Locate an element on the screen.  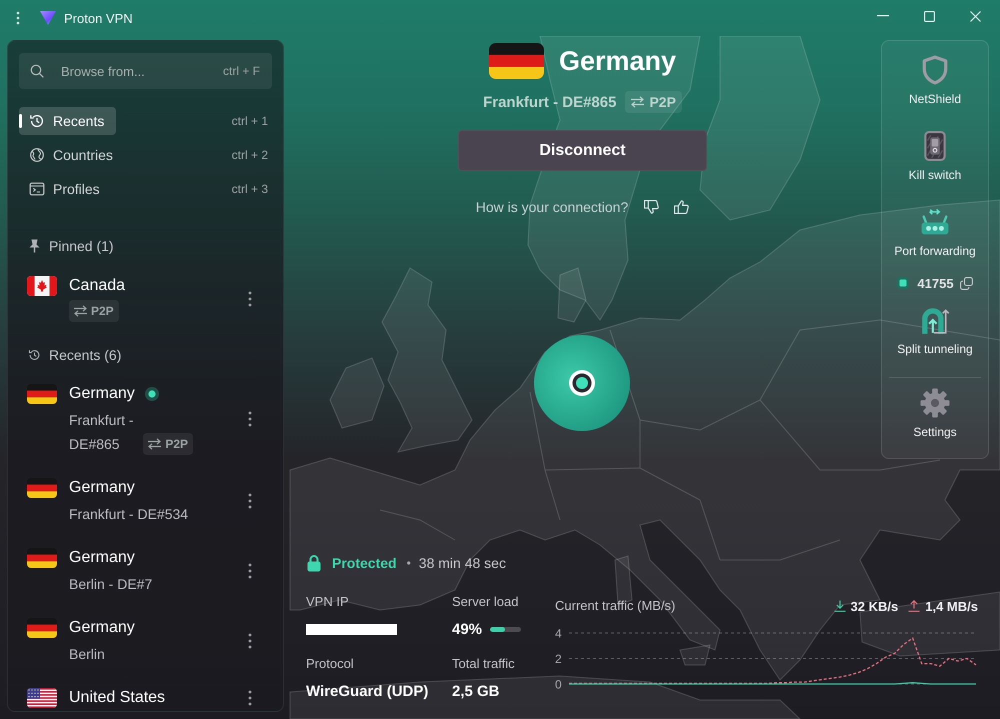
search-icon is located at coordinates (37, 71).